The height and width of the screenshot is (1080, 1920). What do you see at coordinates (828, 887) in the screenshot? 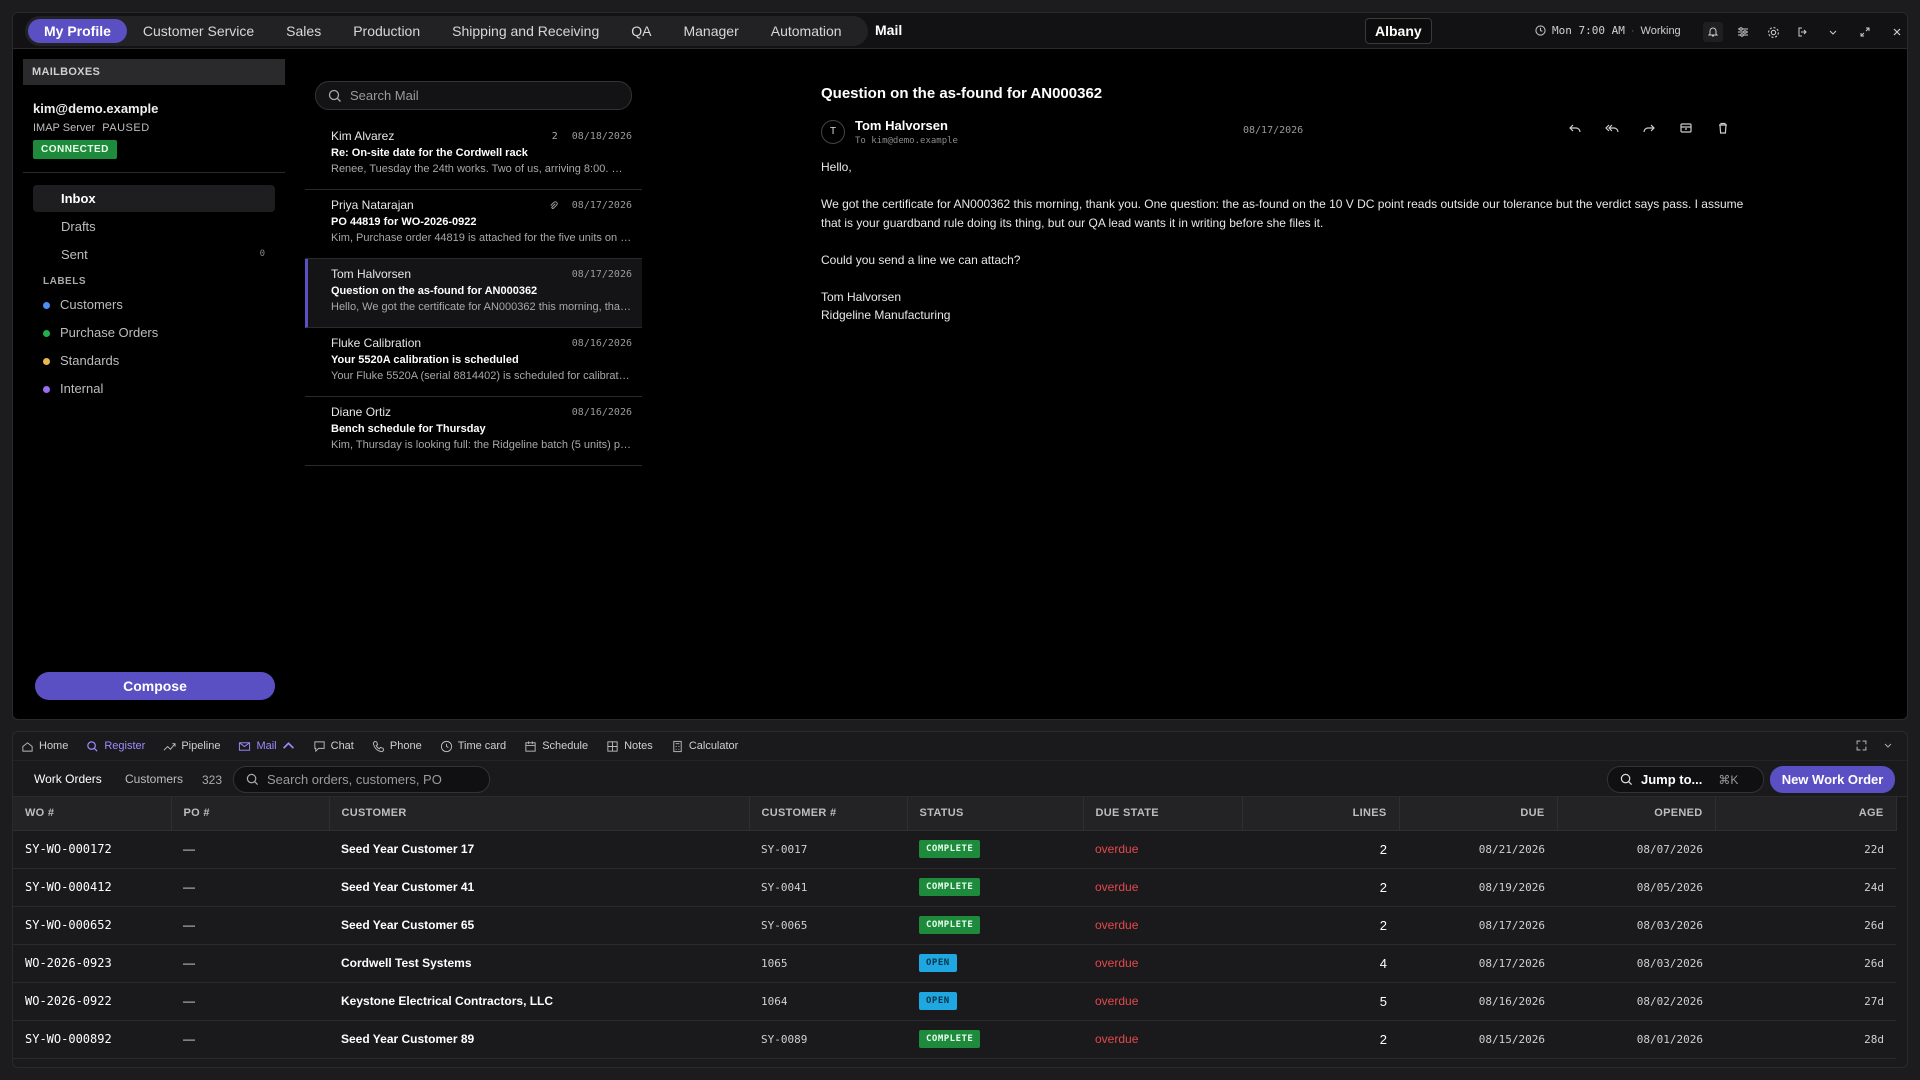
I see `customer-number: SY-0041` at bounding box center [828, 887].